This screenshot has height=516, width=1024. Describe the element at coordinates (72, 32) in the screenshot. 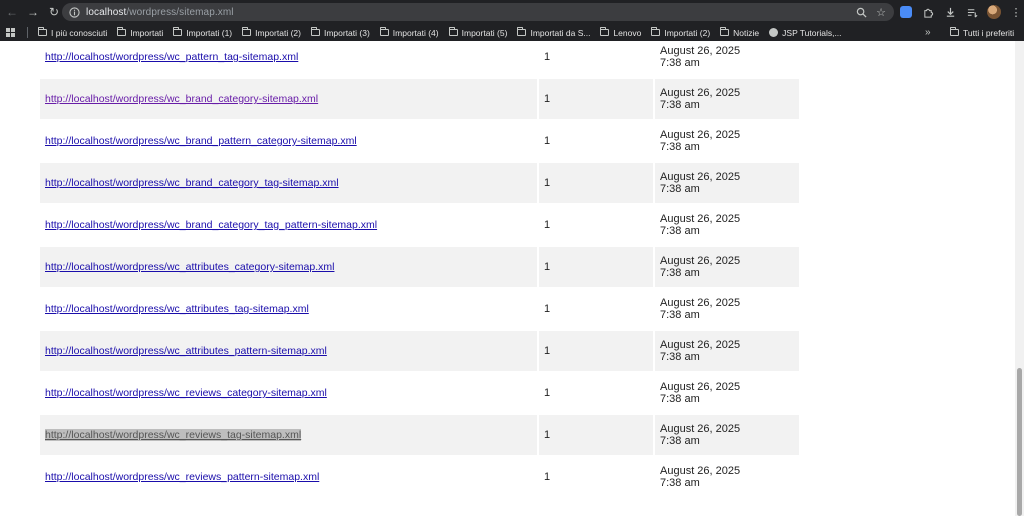

I see `bookmark-item: I più conosciuti` at that location.